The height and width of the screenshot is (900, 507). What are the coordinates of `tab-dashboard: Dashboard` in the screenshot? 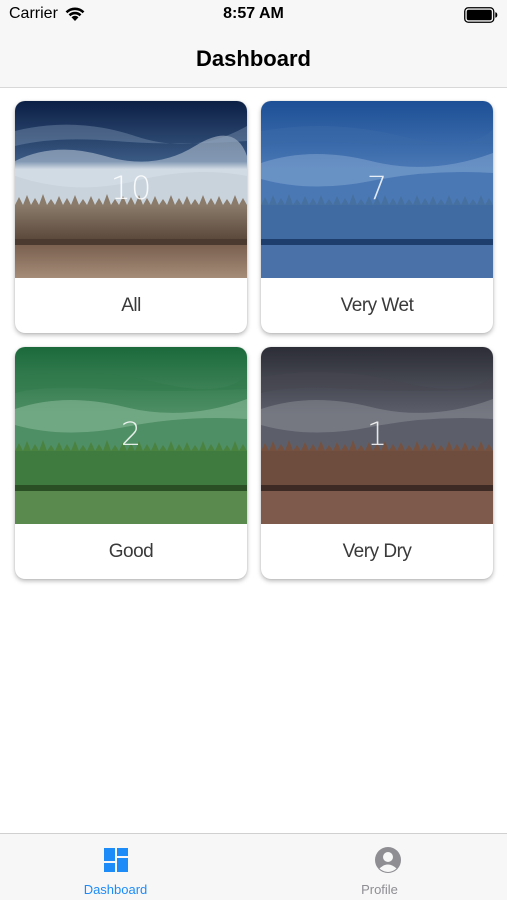 It's located at (126, 867).